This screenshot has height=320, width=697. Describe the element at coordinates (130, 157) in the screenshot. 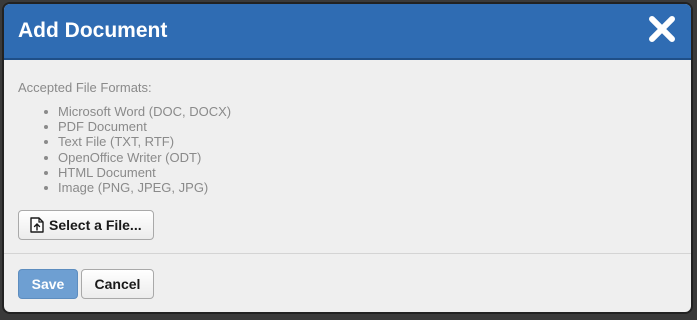

I see `format-label: OpenOffice Writer (ODT)` at that location.